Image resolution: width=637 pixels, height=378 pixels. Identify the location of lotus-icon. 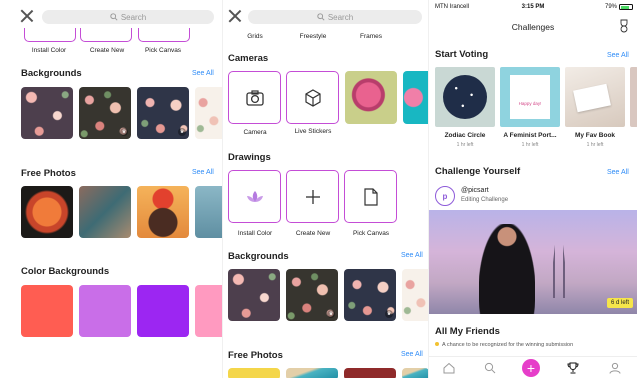
(254, 196).